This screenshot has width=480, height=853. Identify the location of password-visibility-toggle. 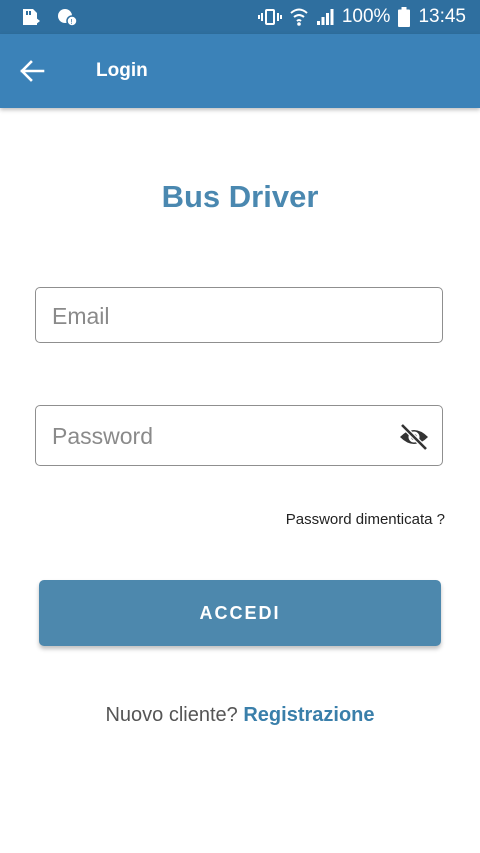
(414, 437).